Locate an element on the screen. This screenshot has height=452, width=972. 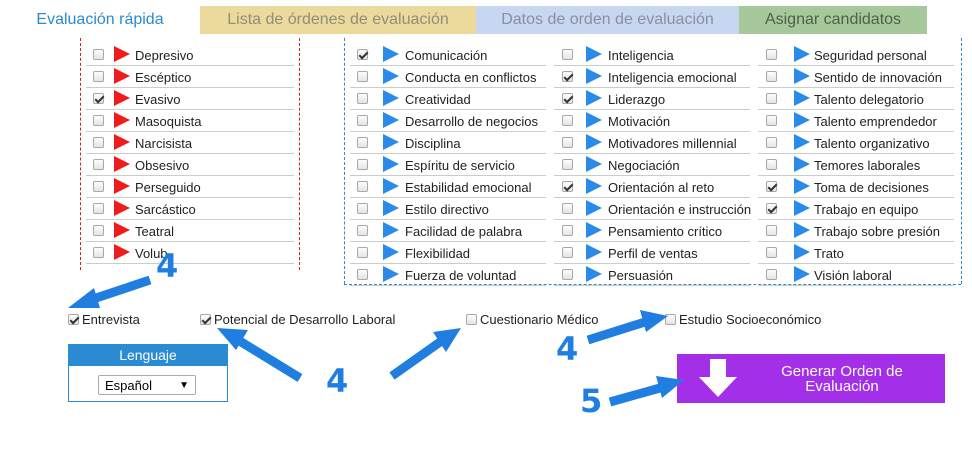
list-item: Escéptico is located at coordinates (190, 77).